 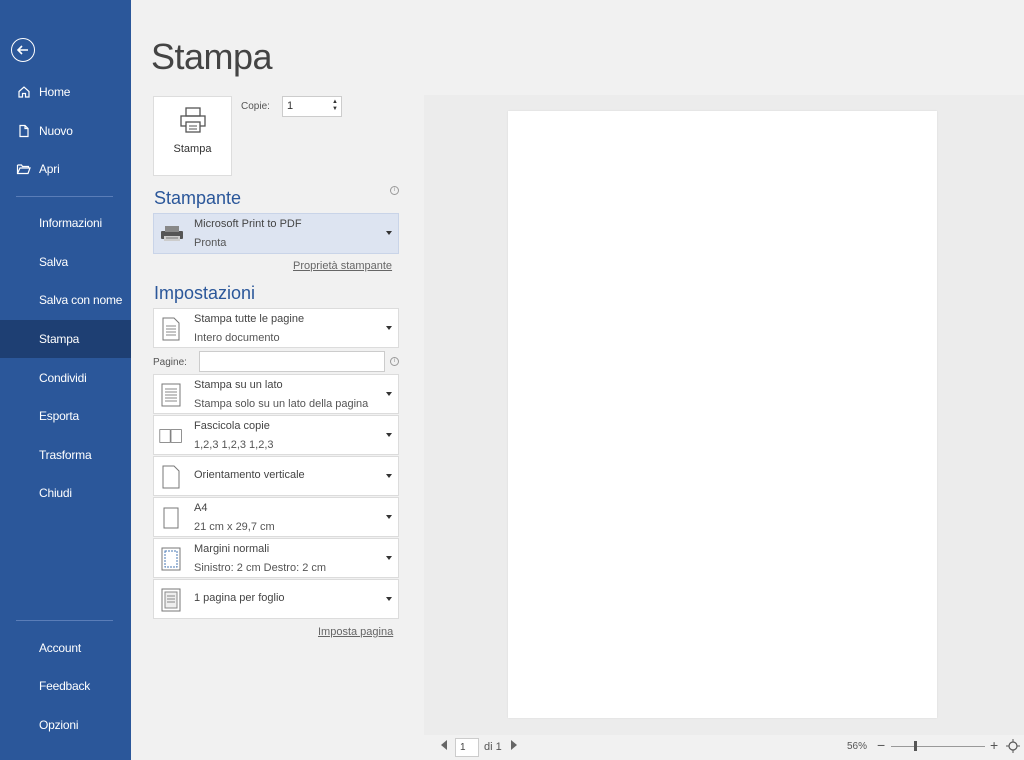 I want to click on page-number-input: 1, so click(x=467, y=747).